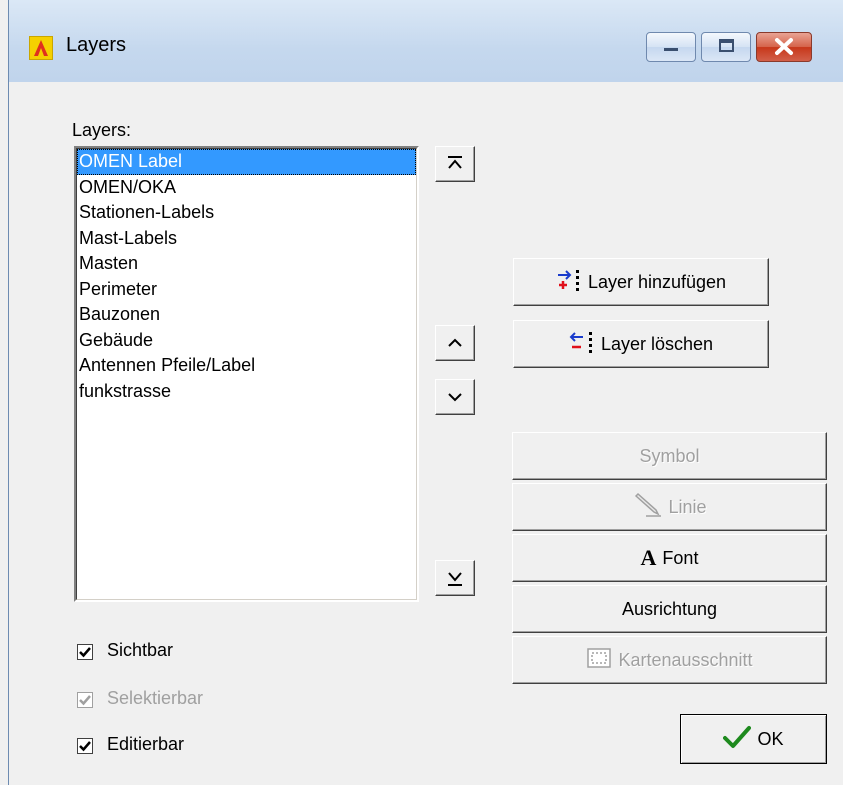  What do you see at coordinates (770, 738) in the screenshot?
I see `ok-label: OK` at bounding box center [770, 738].